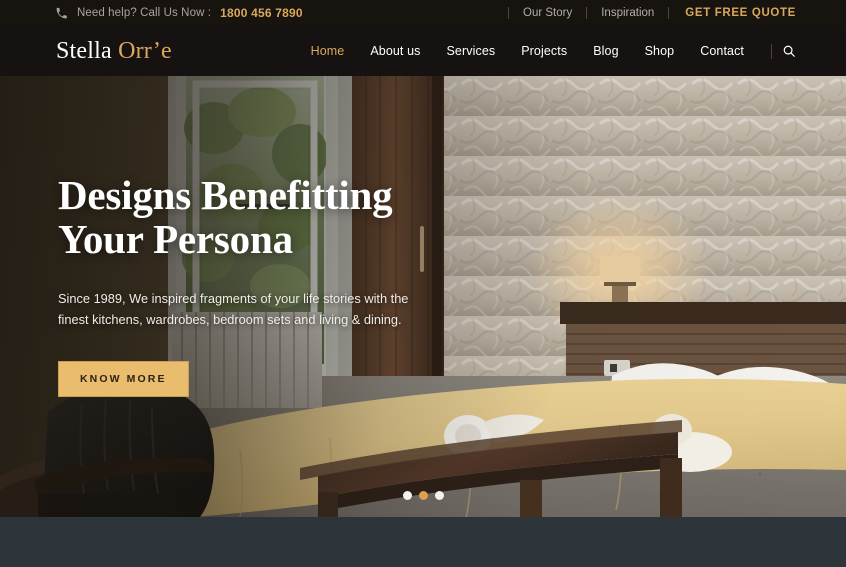  Describe the element at coordinates (423, 542) in the screenshot. I see `below-hero-section` at that location.